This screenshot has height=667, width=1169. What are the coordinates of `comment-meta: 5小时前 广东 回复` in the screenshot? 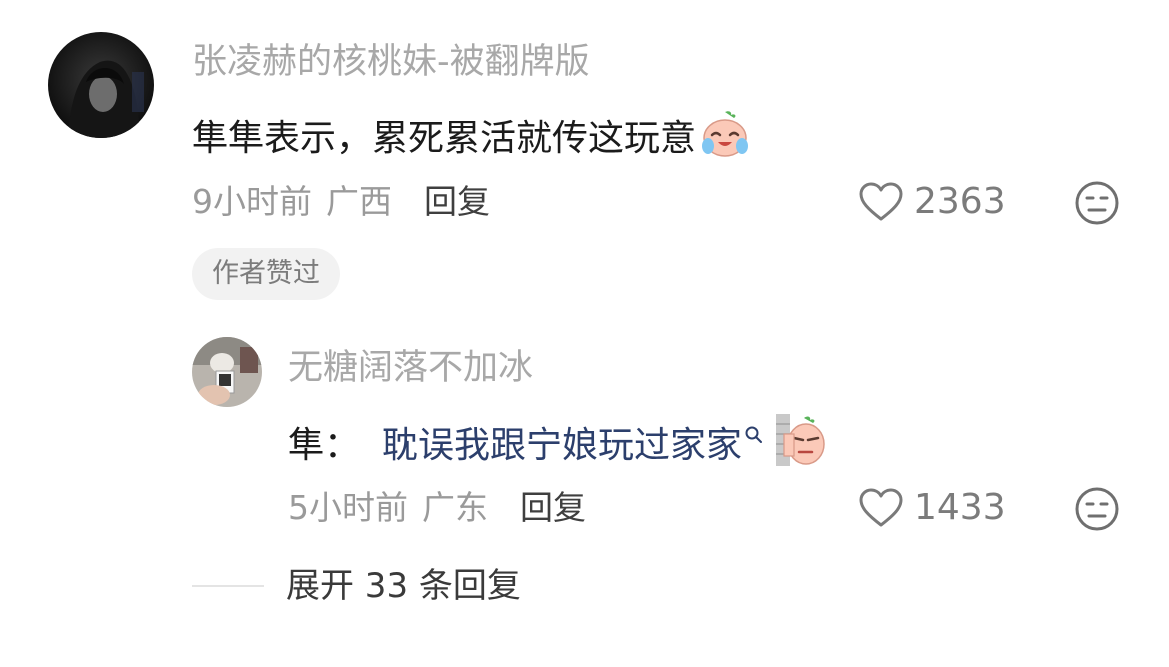 It's located at (437, 508).